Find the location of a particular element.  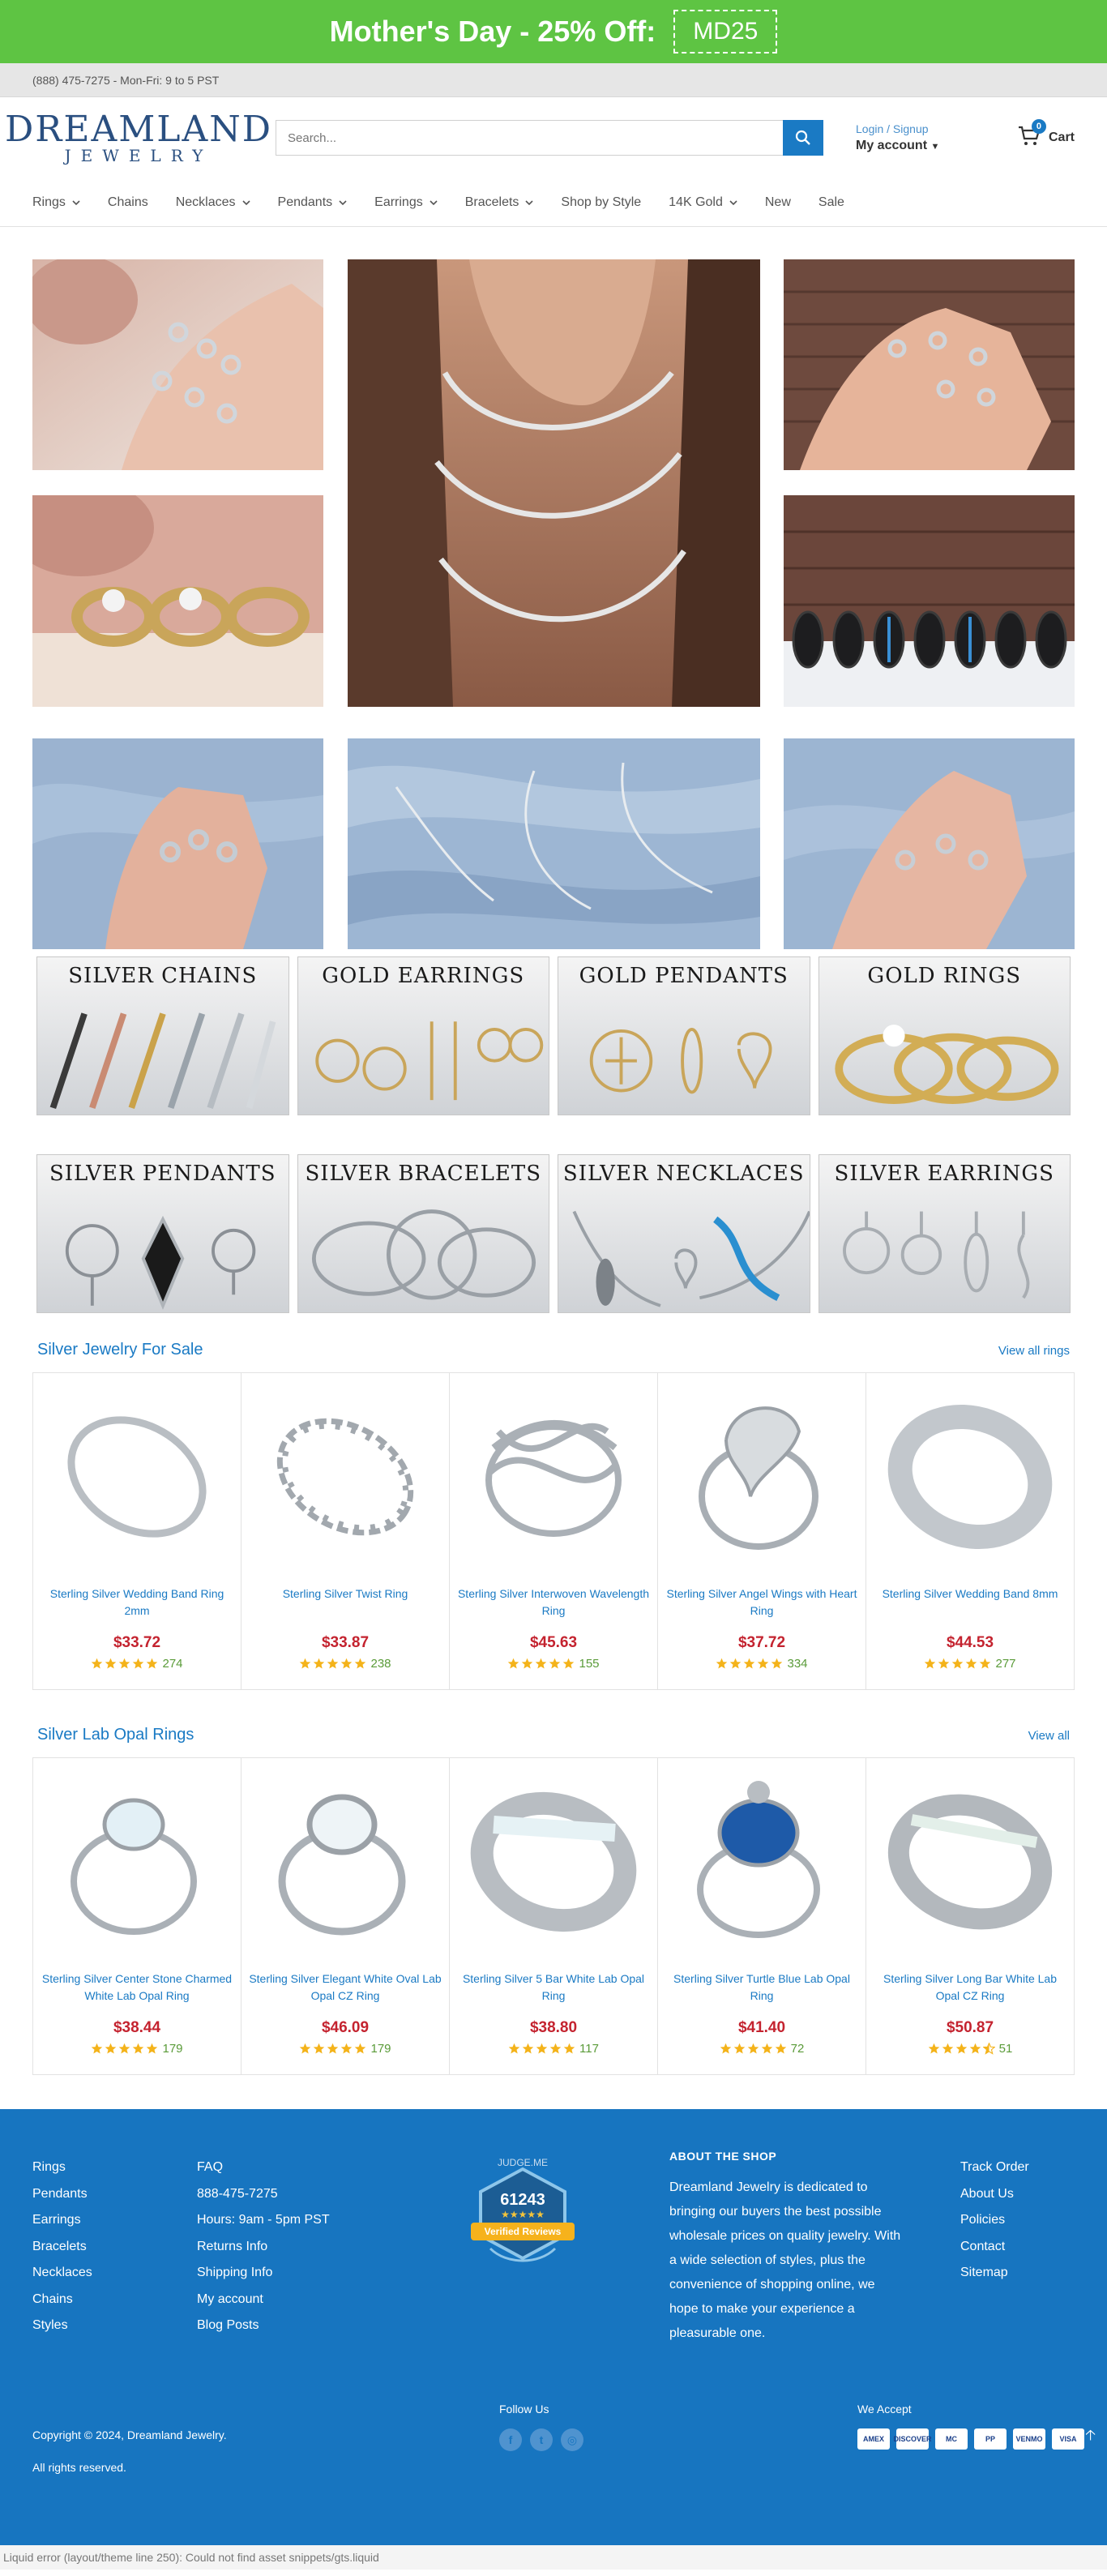

footer-link-888-475-7275: 888-475-7275 is located at coordinates (263, 2194).